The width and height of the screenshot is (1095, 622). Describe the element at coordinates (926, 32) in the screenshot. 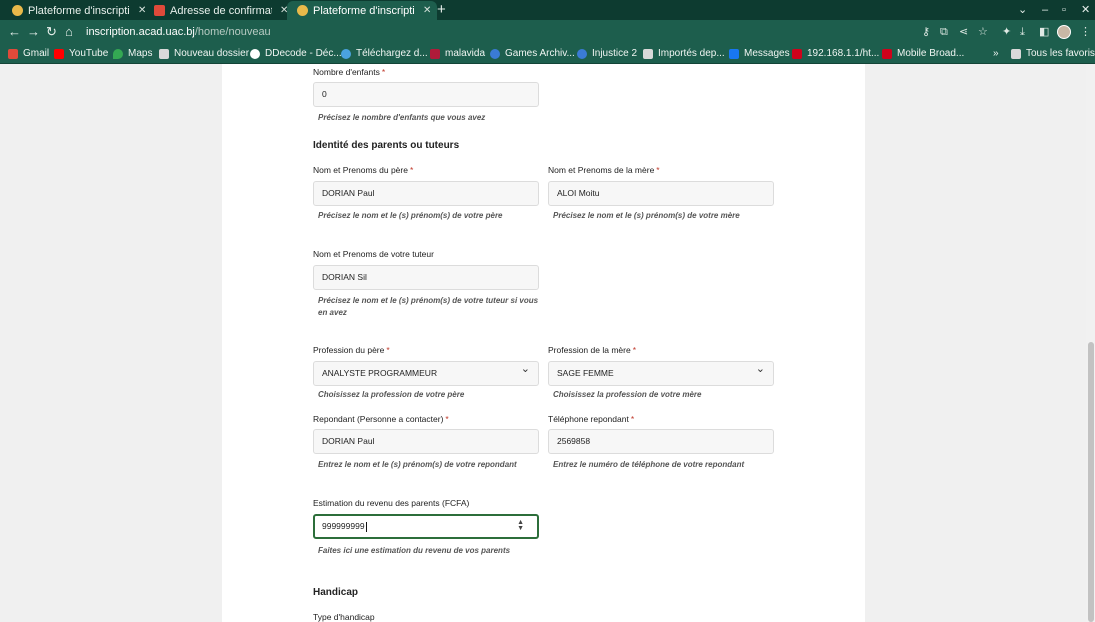

I see `key-icon: ⚷` at that location.